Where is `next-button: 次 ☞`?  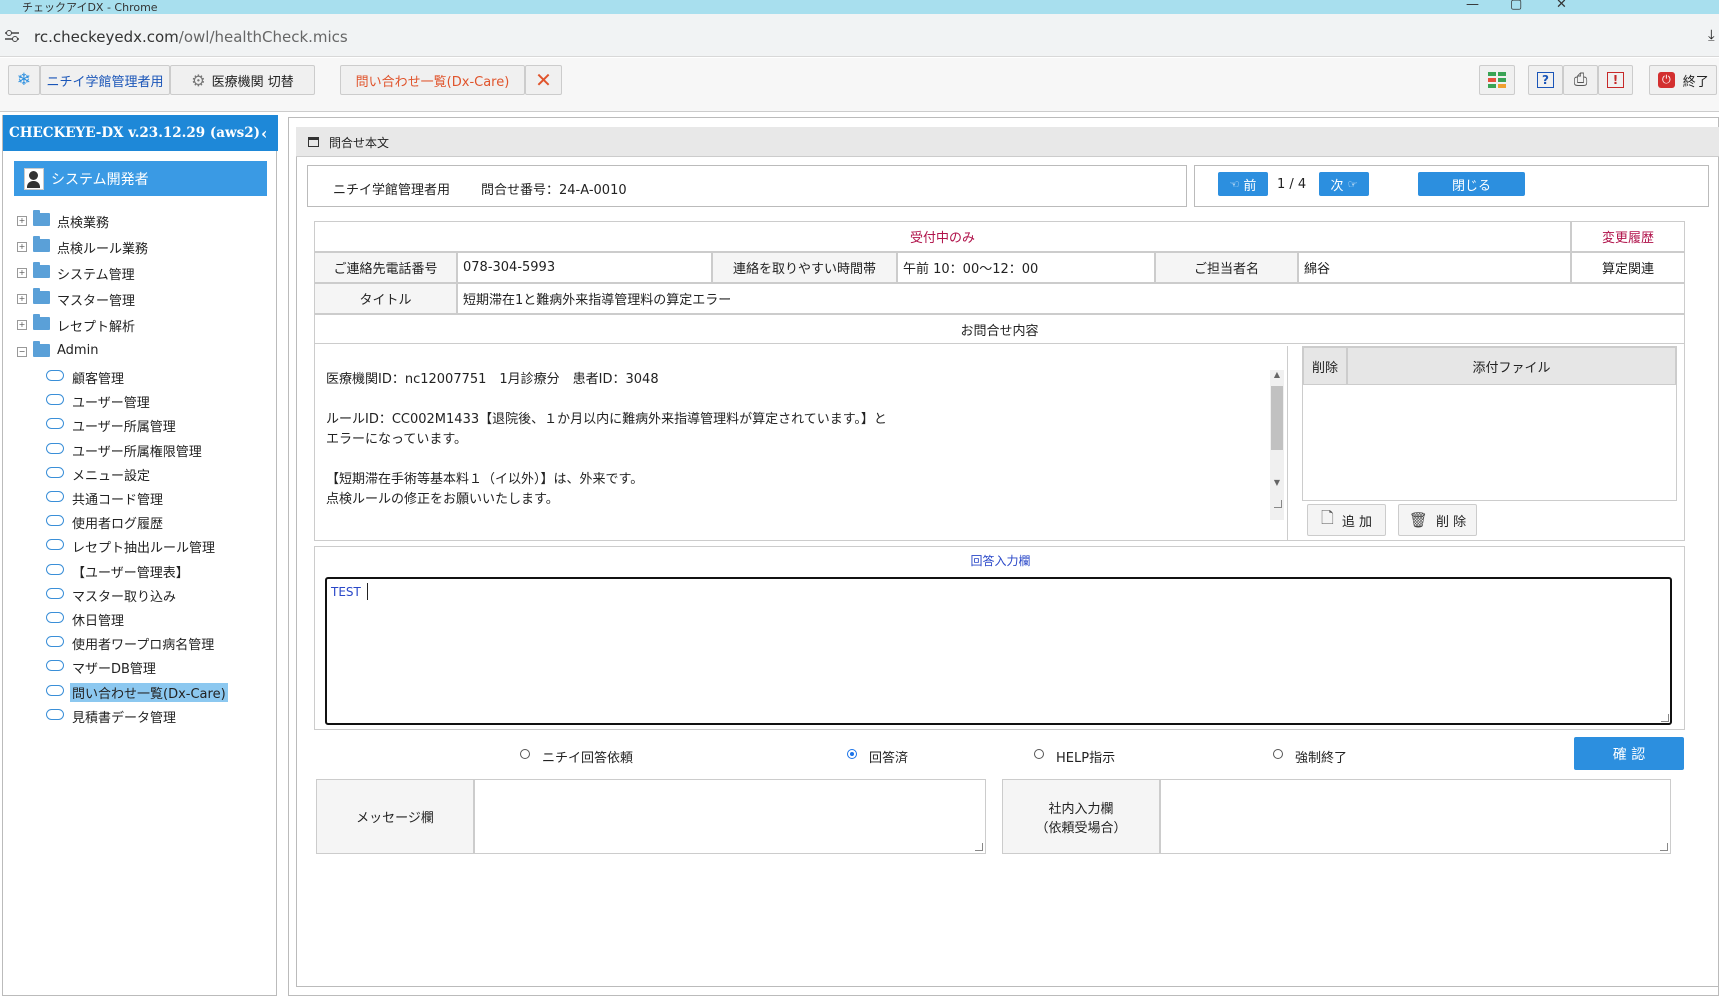 next-button: 次 ☞ is located at coordinates (1344, 184).